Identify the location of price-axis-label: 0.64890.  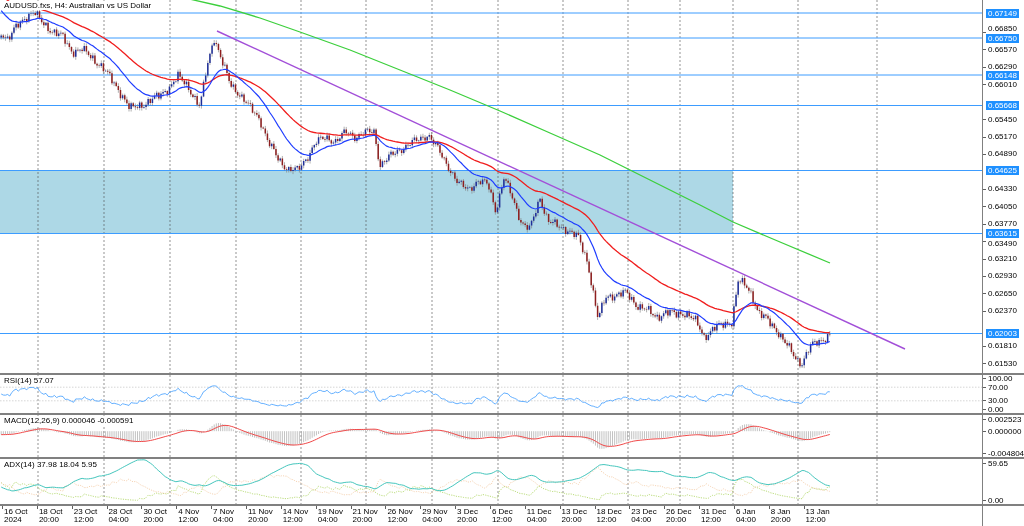
(1000, 154).